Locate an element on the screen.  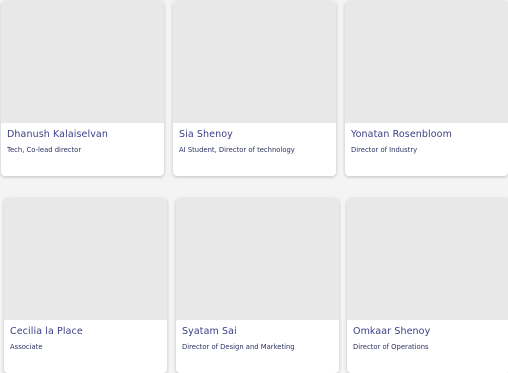
member-role: Tech, Co-lead director is located at coordinates (44, 150).